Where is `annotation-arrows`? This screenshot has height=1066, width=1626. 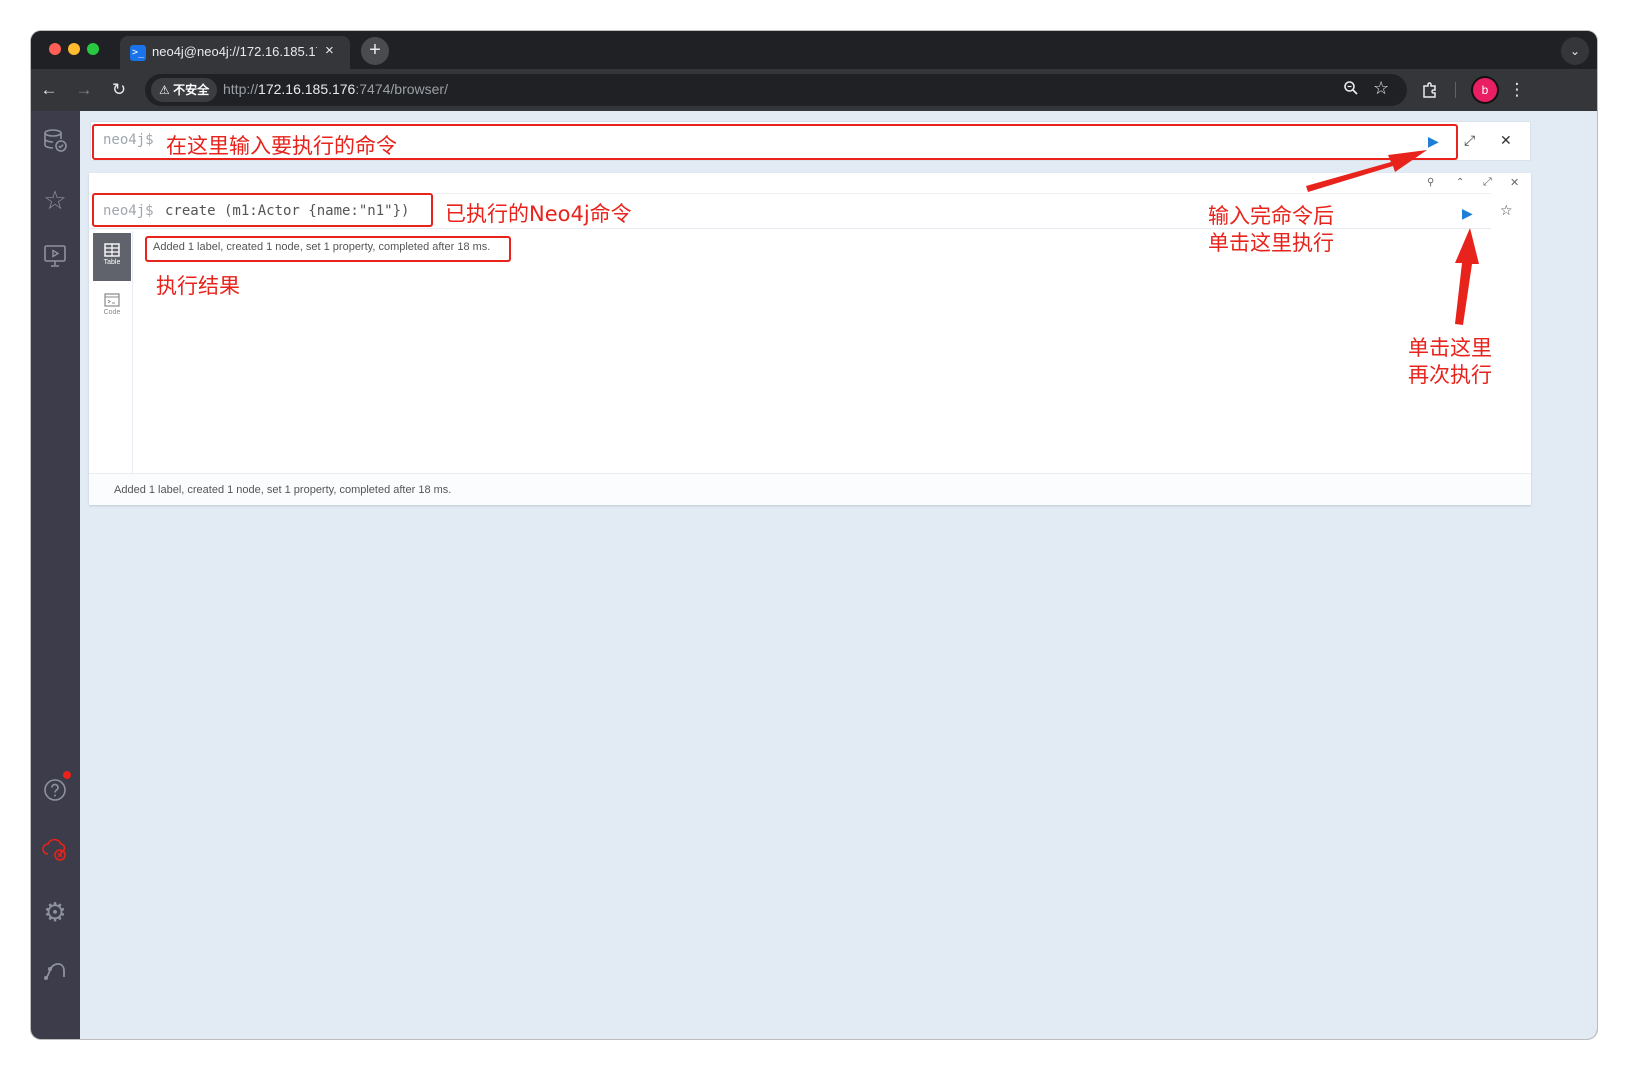
annotation-arrows is located at coordinates (1392, 237).